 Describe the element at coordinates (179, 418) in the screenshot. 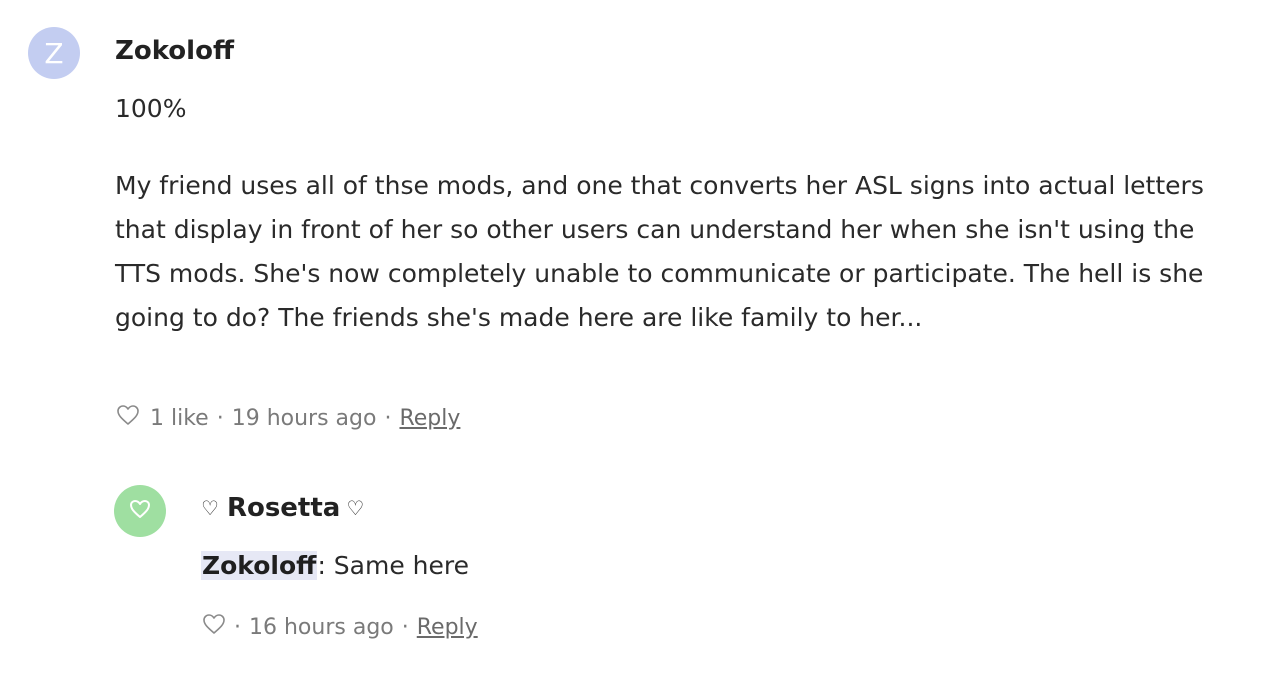

I see `like-count: 1 like` at that location.